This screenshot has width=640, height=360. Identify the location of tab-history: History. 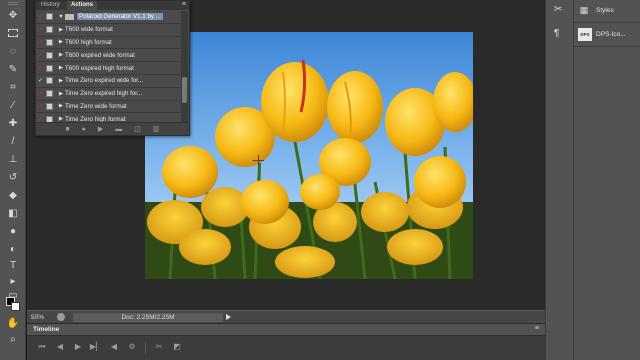
(50, 5).